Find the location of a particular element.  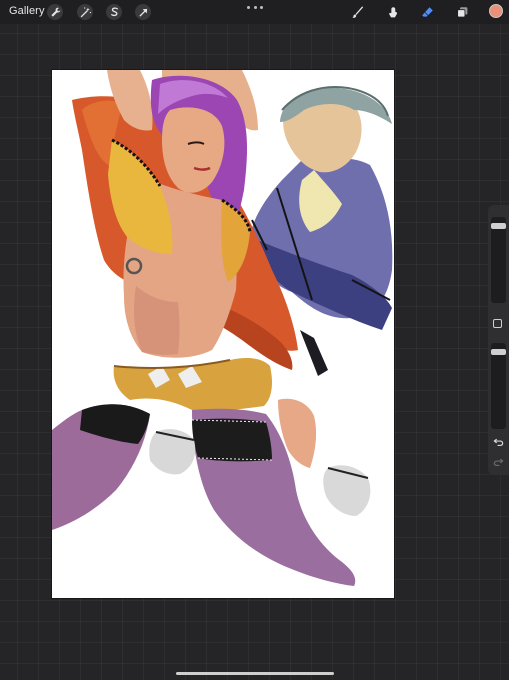

selection-button is located at coordinates (114, 12).